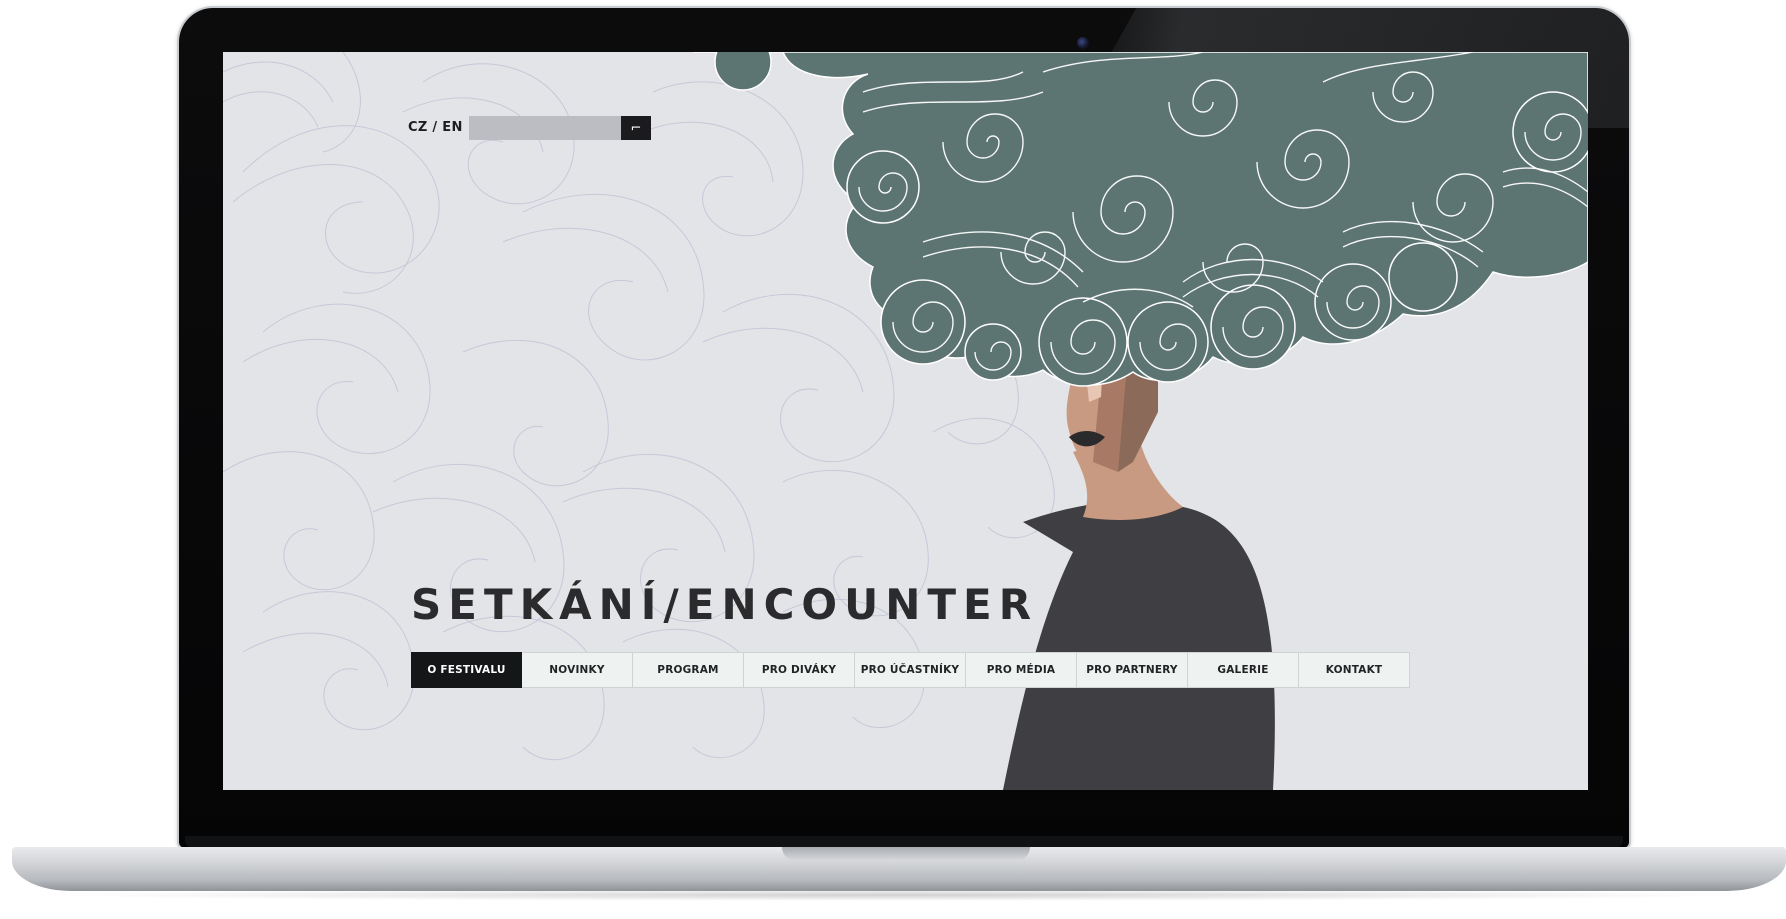 Image resolution: width=1786 pixels, height=919 pixels. What do you see at coordinates (466, 670) in the screenshot?
I see `nav-item-o-festivalu: O FESTIVALU` at bounding box center [466, 670].